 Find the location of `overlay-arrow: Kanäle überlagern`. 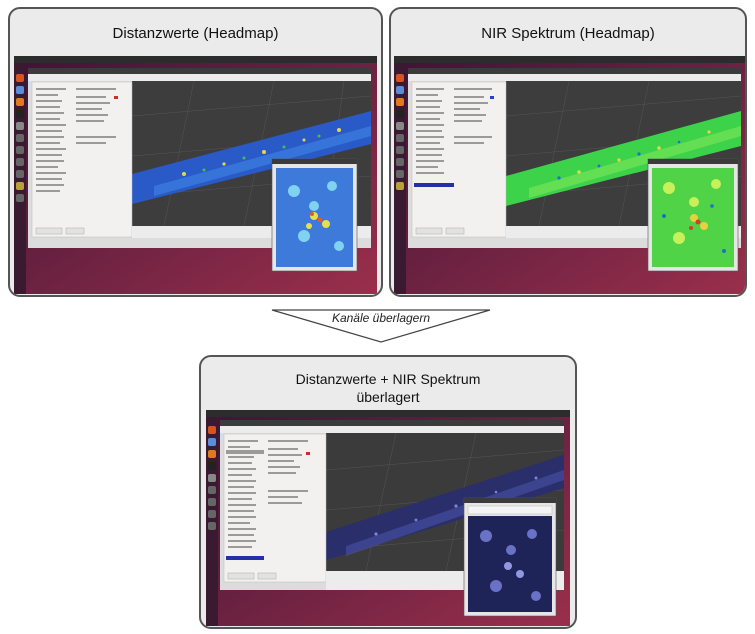

overlay-arrow: Kanäle überlagern is located at coordinates (381, 324).